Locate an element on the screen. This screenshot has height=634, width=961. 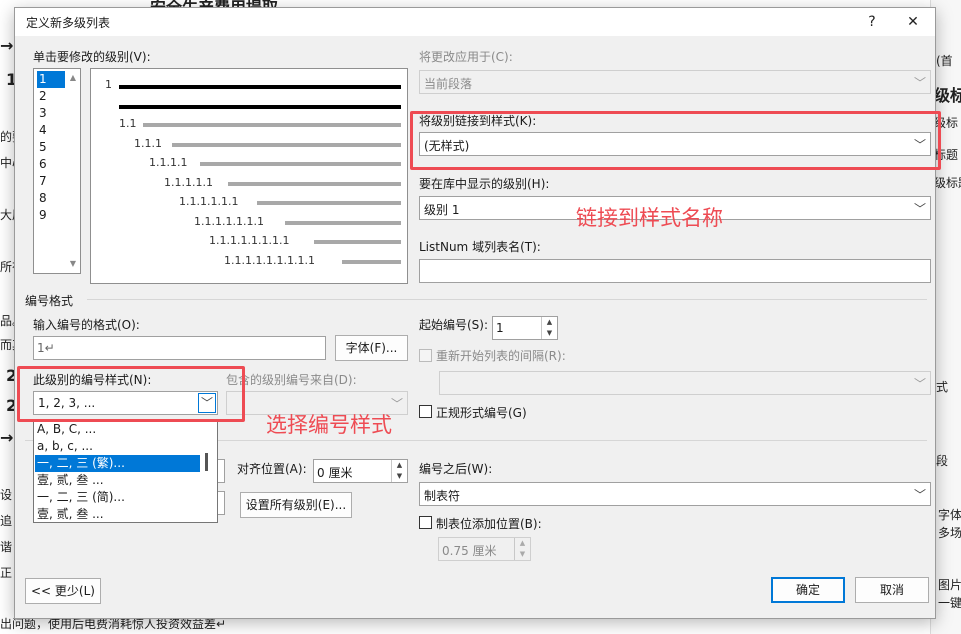
preview-number-level-8: 1.1.1.1.1.1.1.1 is located at coordinates (249, 240).